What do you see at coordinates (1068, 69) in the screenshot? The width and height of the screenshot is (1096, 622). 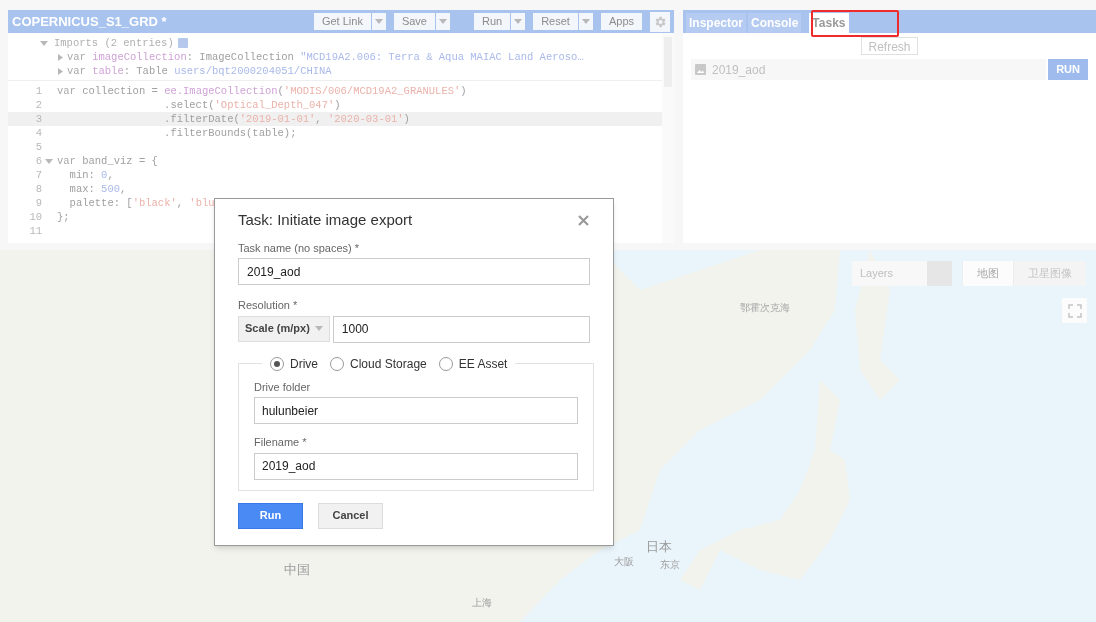 I see `task-run-button: RUN` at bounding box center [1068, 69].